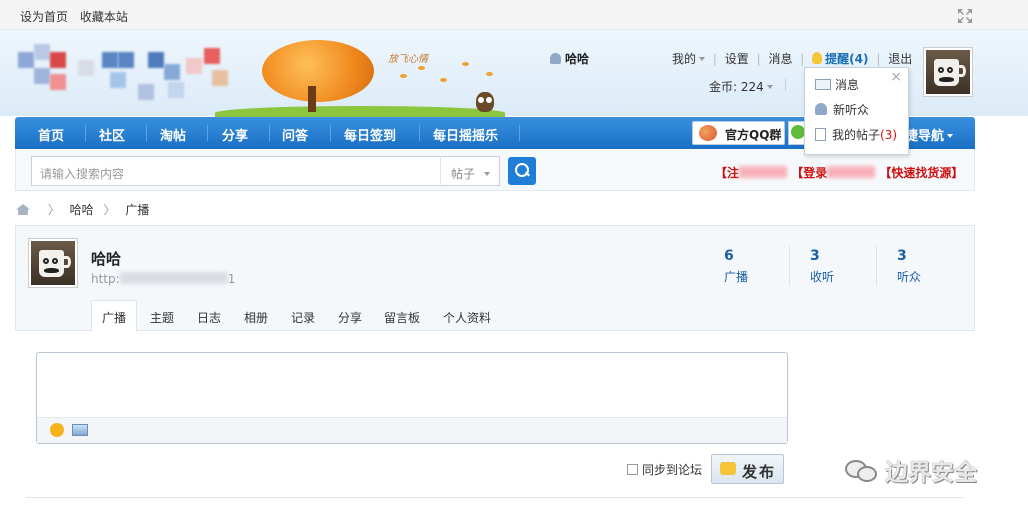 Image resolution: width=1028 pixels, height=515 pixels. Describe the element at coordinates (465, 134) in the screenshot. I see `nav-item-daily-shake: 每日摇摇乐` at that location.